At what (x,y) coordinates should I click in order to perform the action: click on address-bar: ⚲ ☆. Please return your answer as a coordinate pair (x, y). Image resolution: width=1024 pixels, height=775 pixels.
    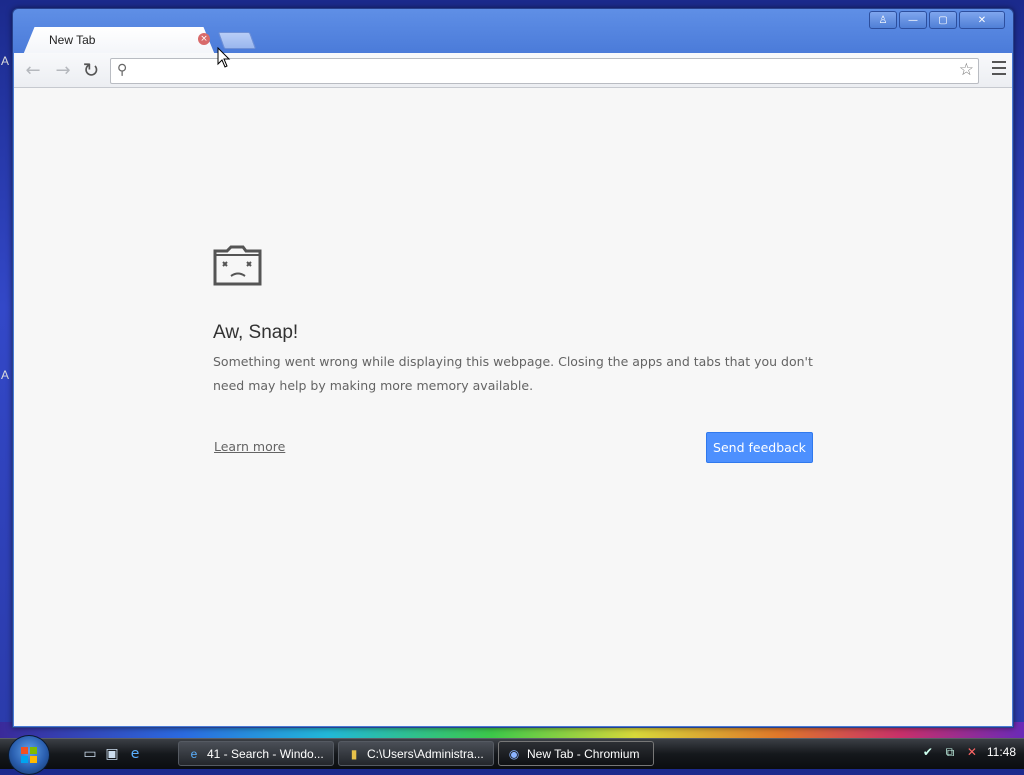
    Looking at the image, I should click on (544, 71).